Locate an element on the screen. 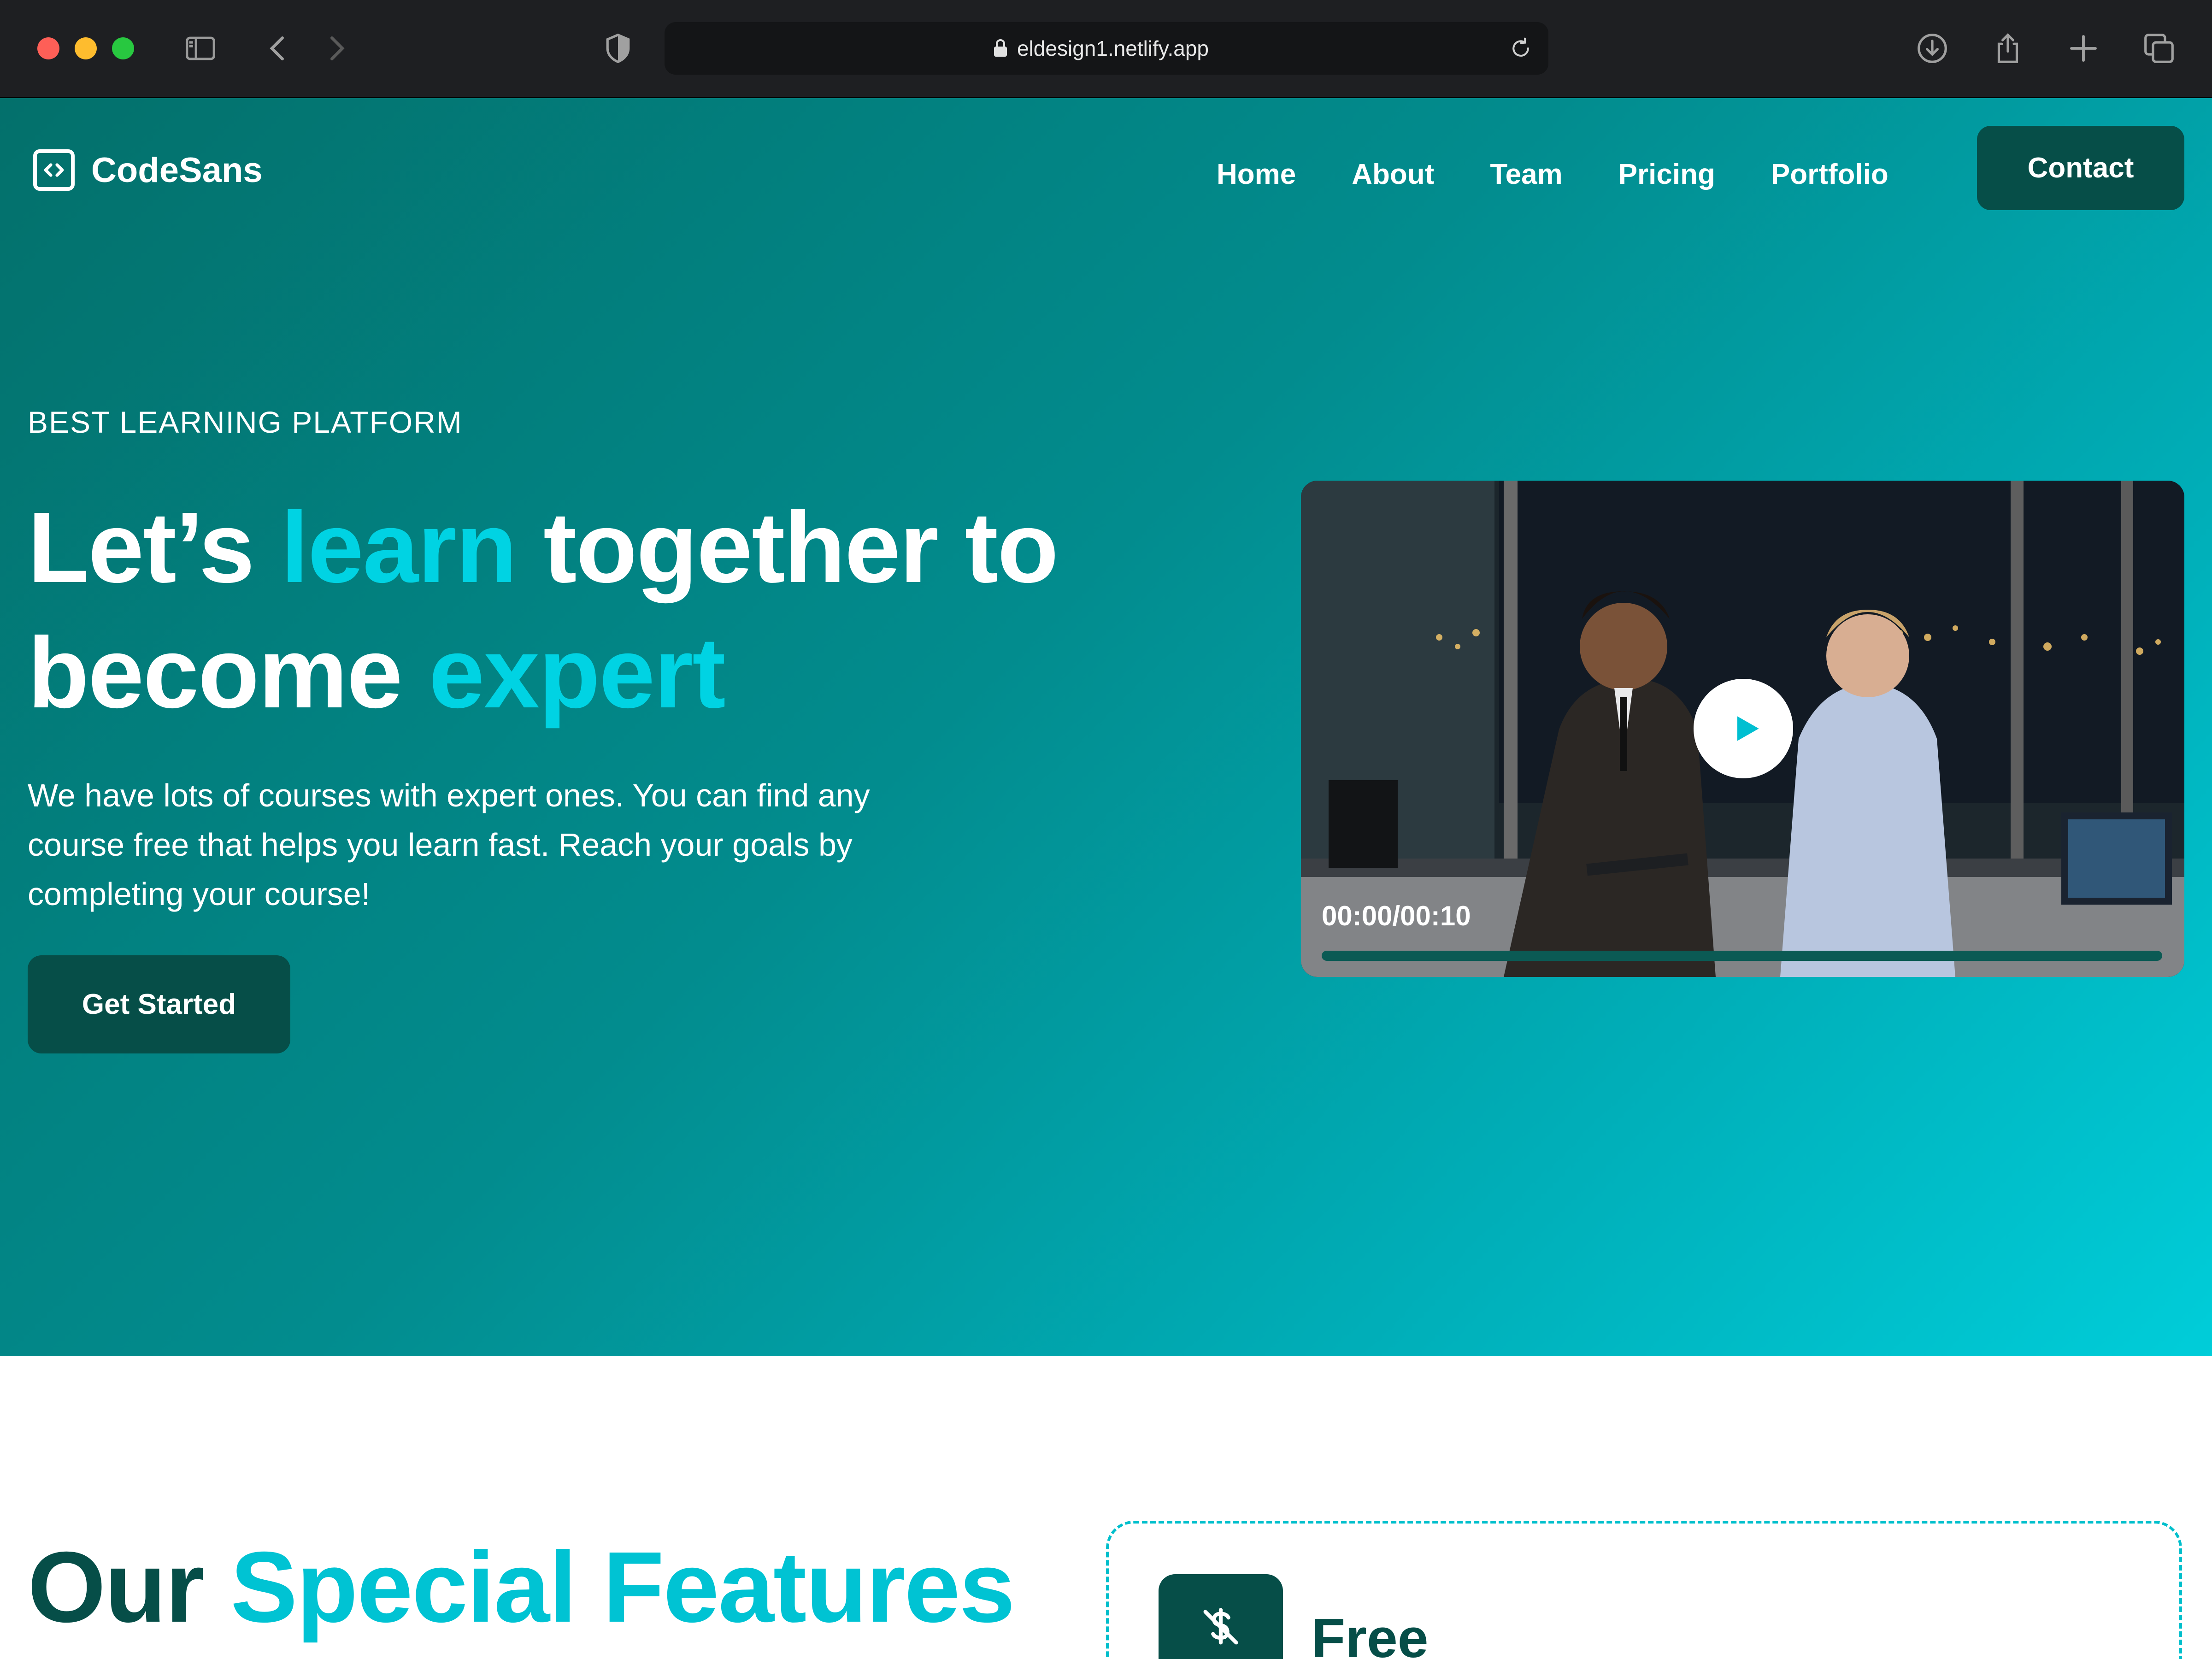  get-started-button: Get Started is located at coordinates (159, 1004).